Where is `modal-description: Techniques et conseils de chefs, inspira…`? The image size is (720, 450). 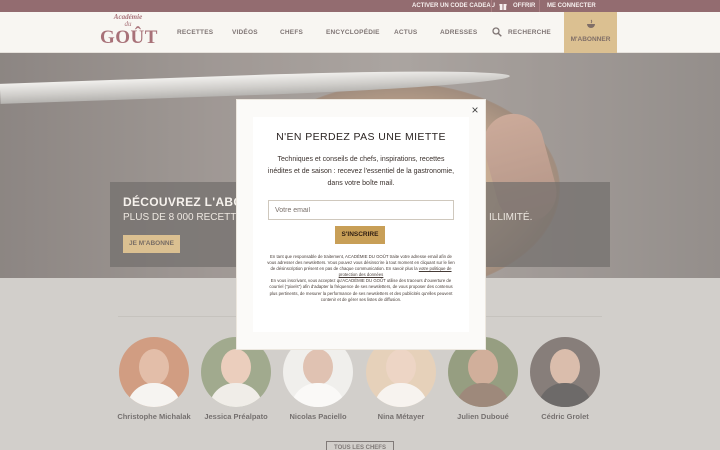
modal-description: Techniques et conseils de chefs, inspira… is located at coordinates (361, 171).